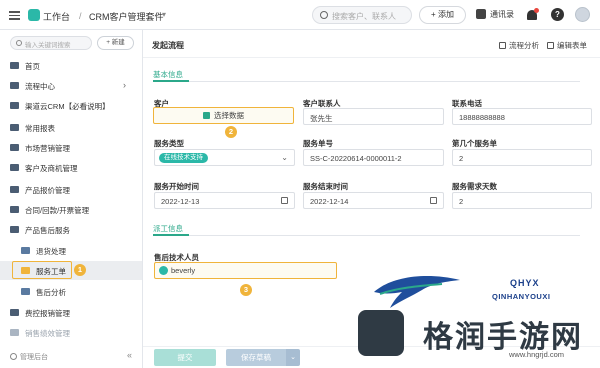  I want to click on sidebar-item-after-sales: 产品售后服务, so click(71, 229).